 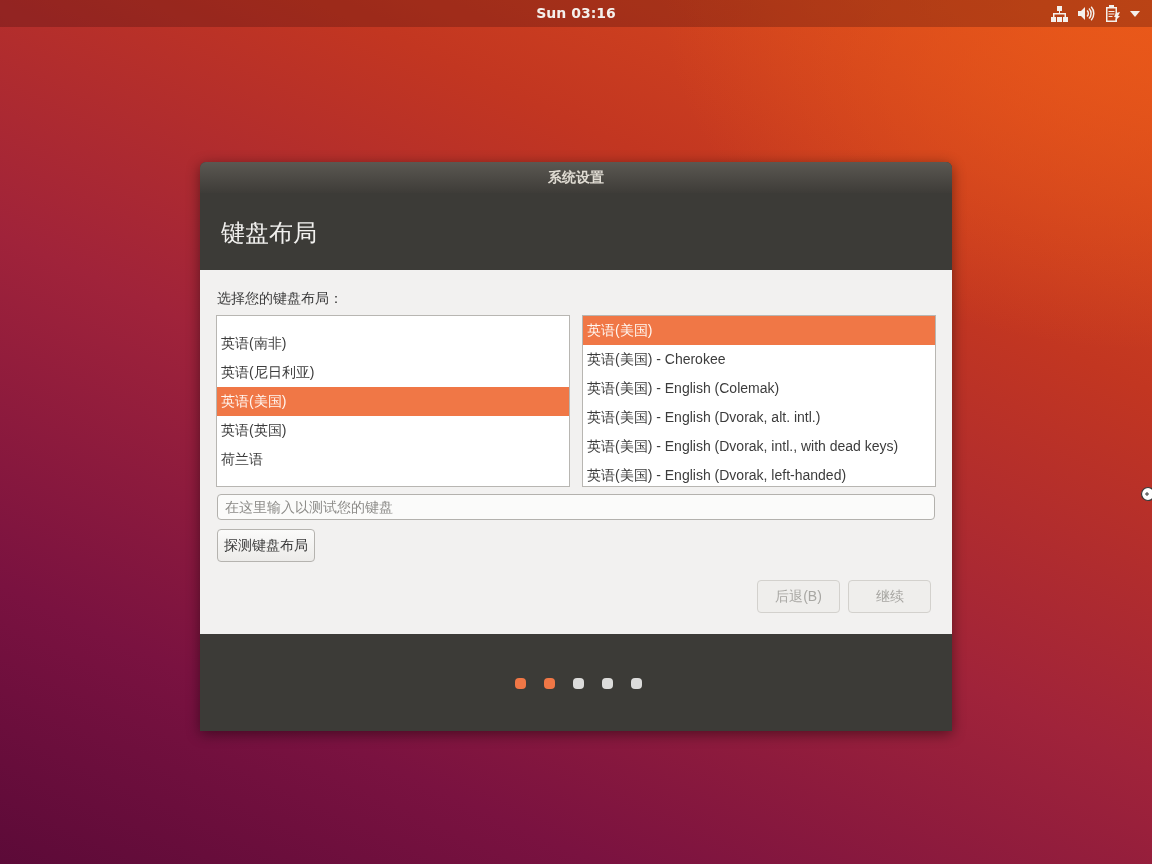 I want to click on language-item: 英语(尼日利亚), so click(x=393, y=372).